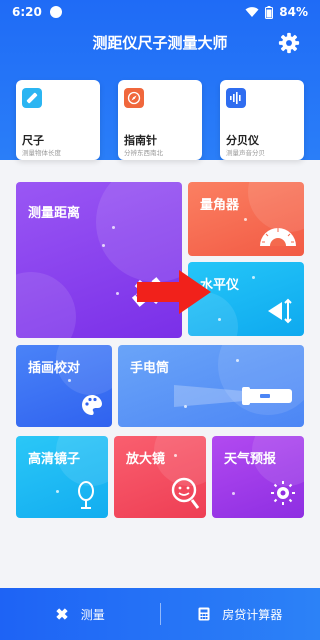 Image resolution: width=320 pixels, height=640 pixels. I want to click on tile-title: 插画校对, so click(54, 368).